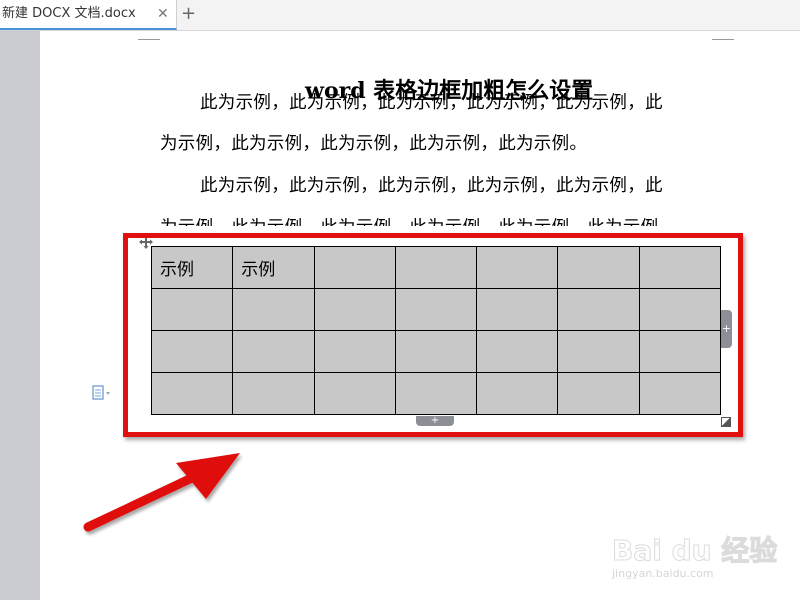  I want to click on baidu-watermark: Bai du 经验 jingyan.baidu.com, so click(694, 550).